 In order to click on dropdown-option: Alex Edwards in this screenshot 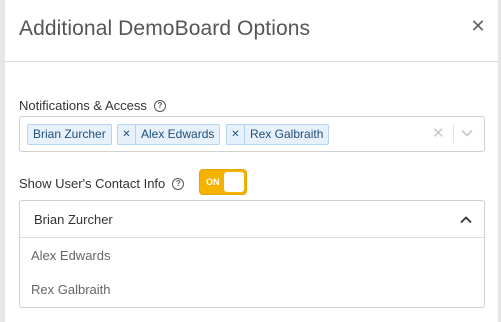, I will do `click(252, 256)`.